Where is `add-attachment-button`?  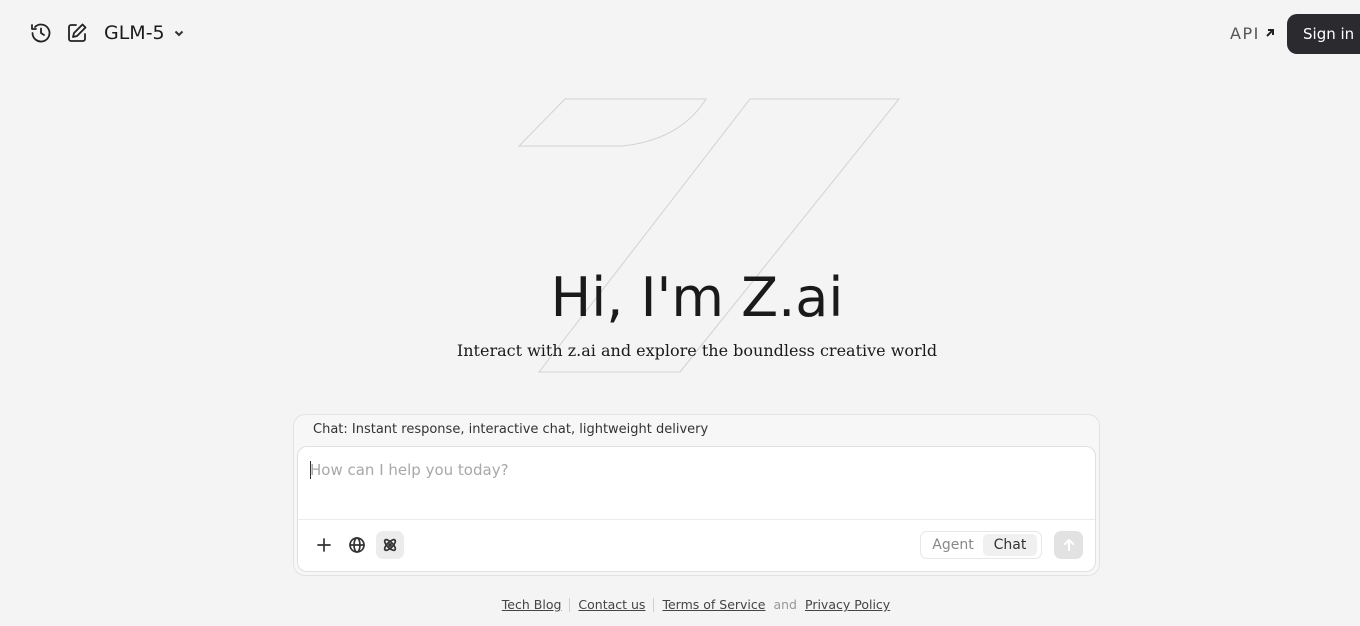 add-attachment-button is located at coordinates (324, 545).